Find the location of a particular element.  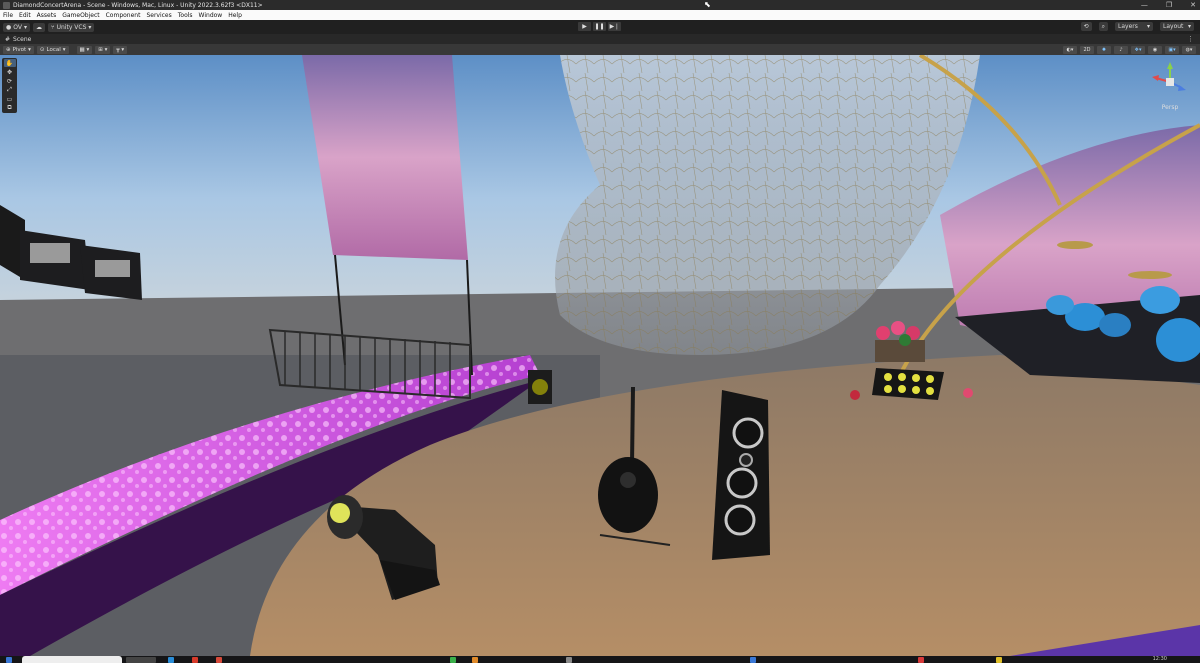

pause-button: ❚❚ is located at coordinates (599, 26).